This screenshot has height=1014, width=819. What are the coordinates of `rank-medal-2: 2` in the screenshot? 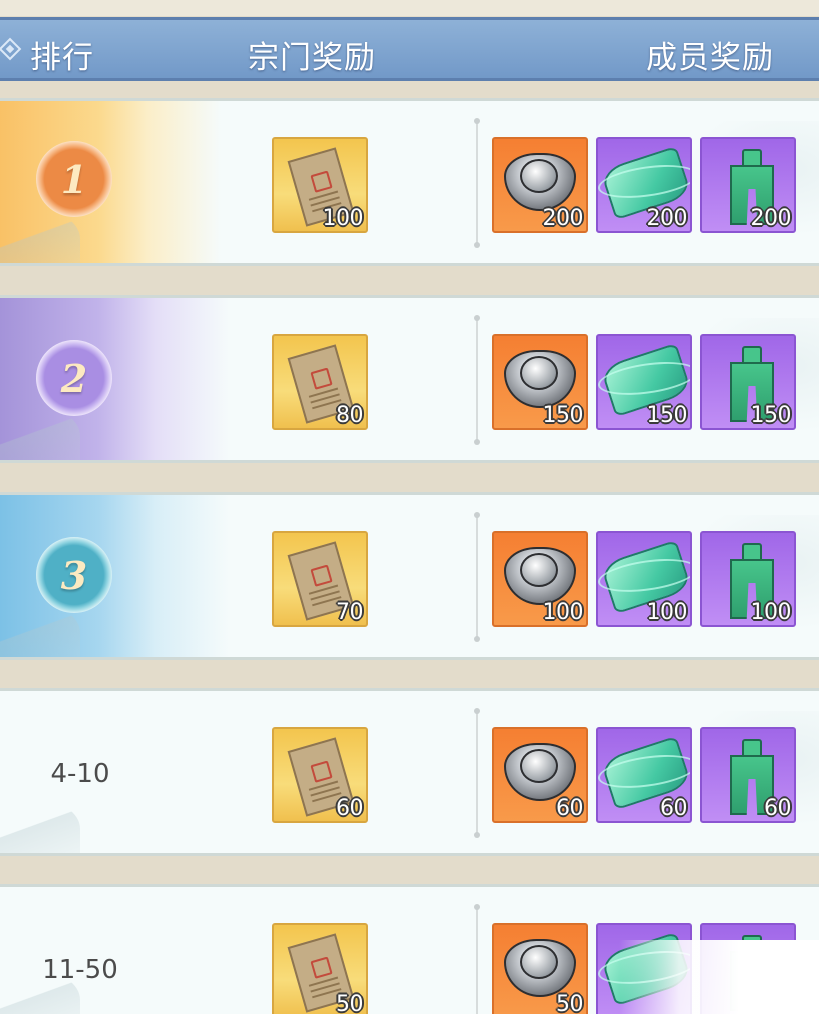 It's located at (74, 378).